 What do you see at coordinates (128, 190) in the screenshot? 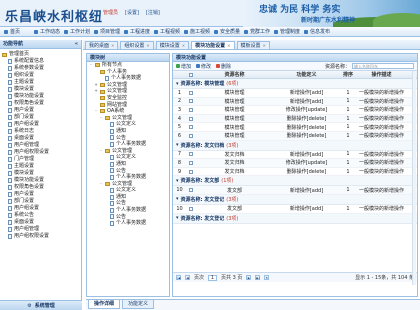
I see `tree-node: 公文定义` at bounding box center [128, 190].